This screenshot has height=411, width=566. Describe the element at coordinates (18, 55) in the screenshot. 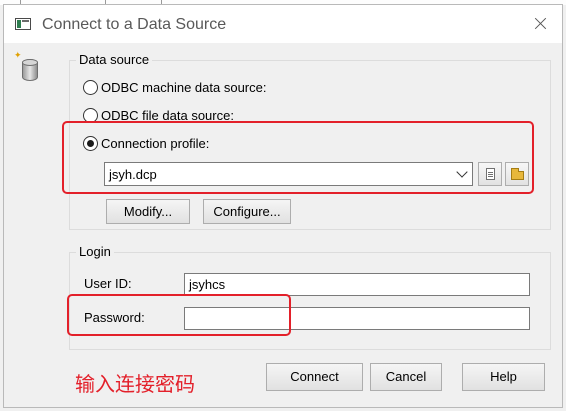

I see `sparkle-icon: ✦` at that location.